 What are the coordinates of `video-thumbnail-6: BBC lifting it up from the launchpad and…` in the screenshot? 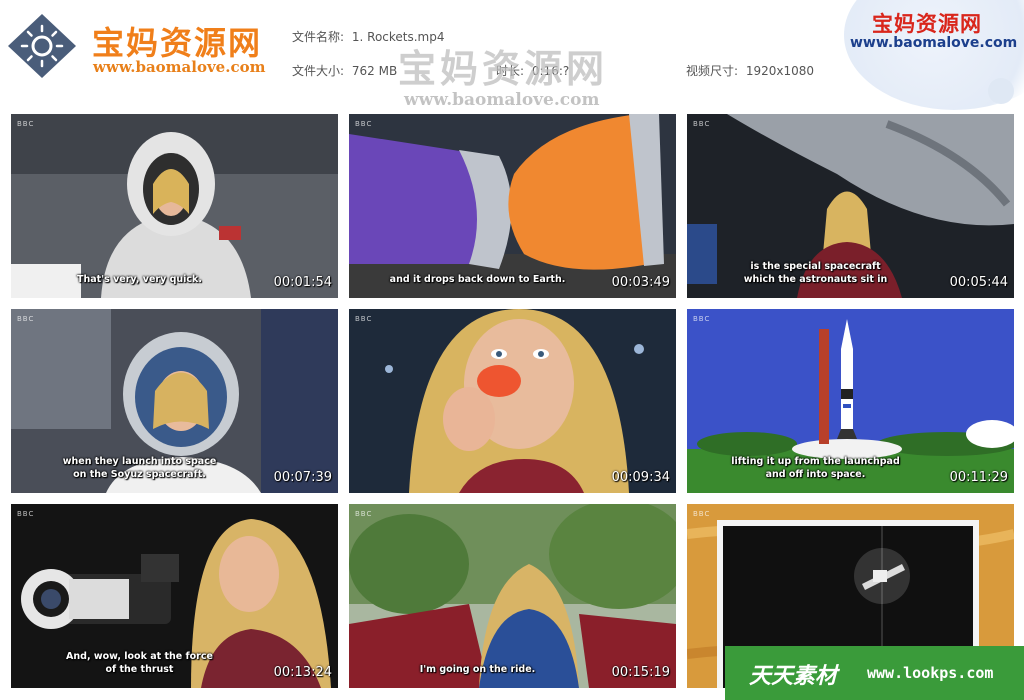 It's located at (850, 401).